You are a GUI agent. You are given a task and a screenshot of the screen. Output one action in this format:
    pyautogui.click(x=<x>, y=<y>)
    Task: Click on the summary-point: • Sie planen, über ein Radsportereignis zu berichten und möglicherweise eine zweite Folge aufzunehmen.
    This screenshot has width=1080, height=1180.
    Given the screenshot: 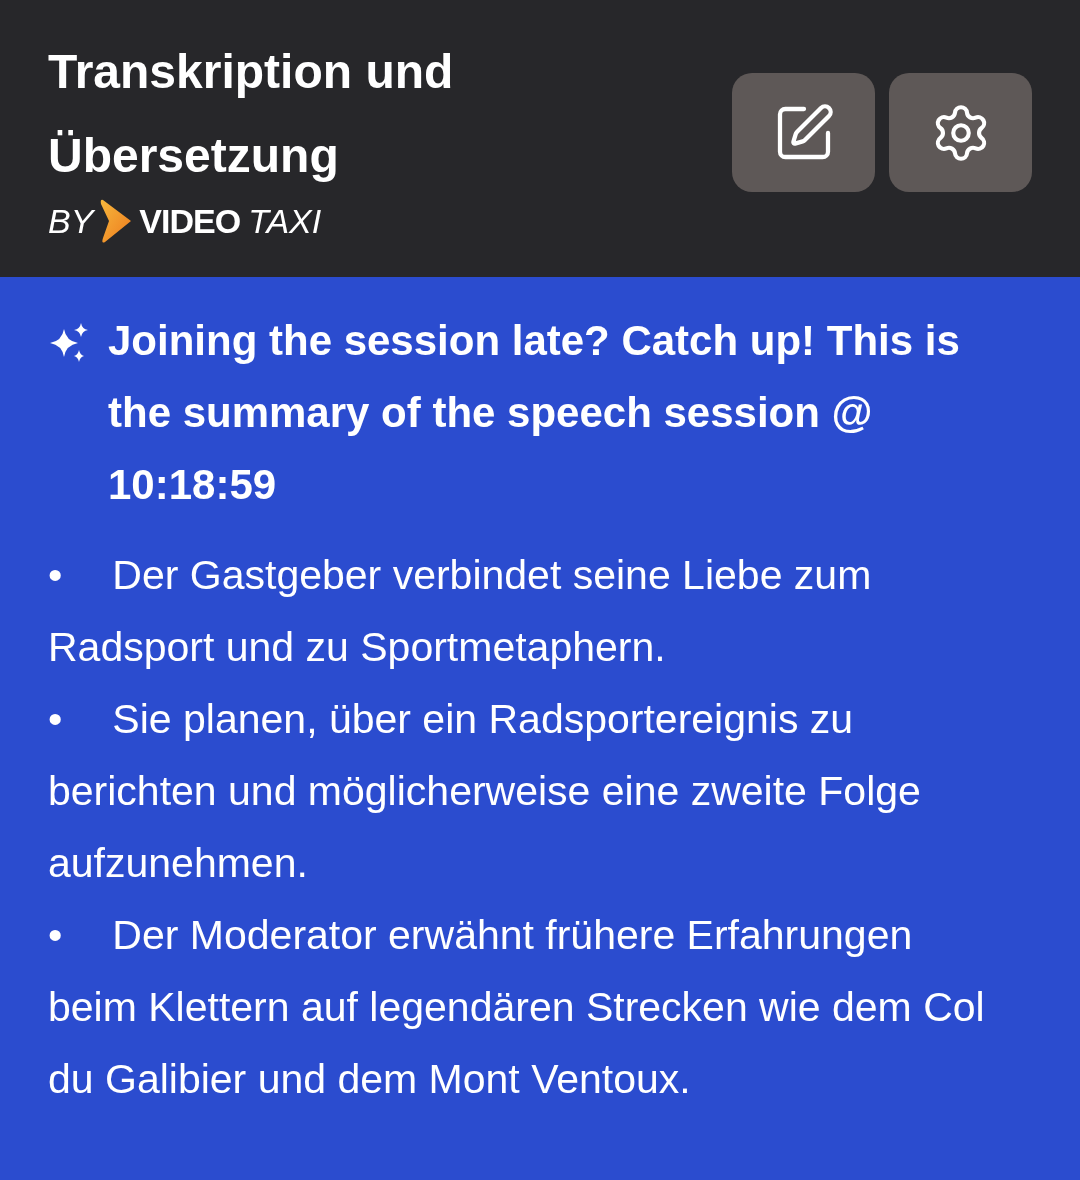 What is the action you would take?
    pyautogui.click(x=485, y=791)
    